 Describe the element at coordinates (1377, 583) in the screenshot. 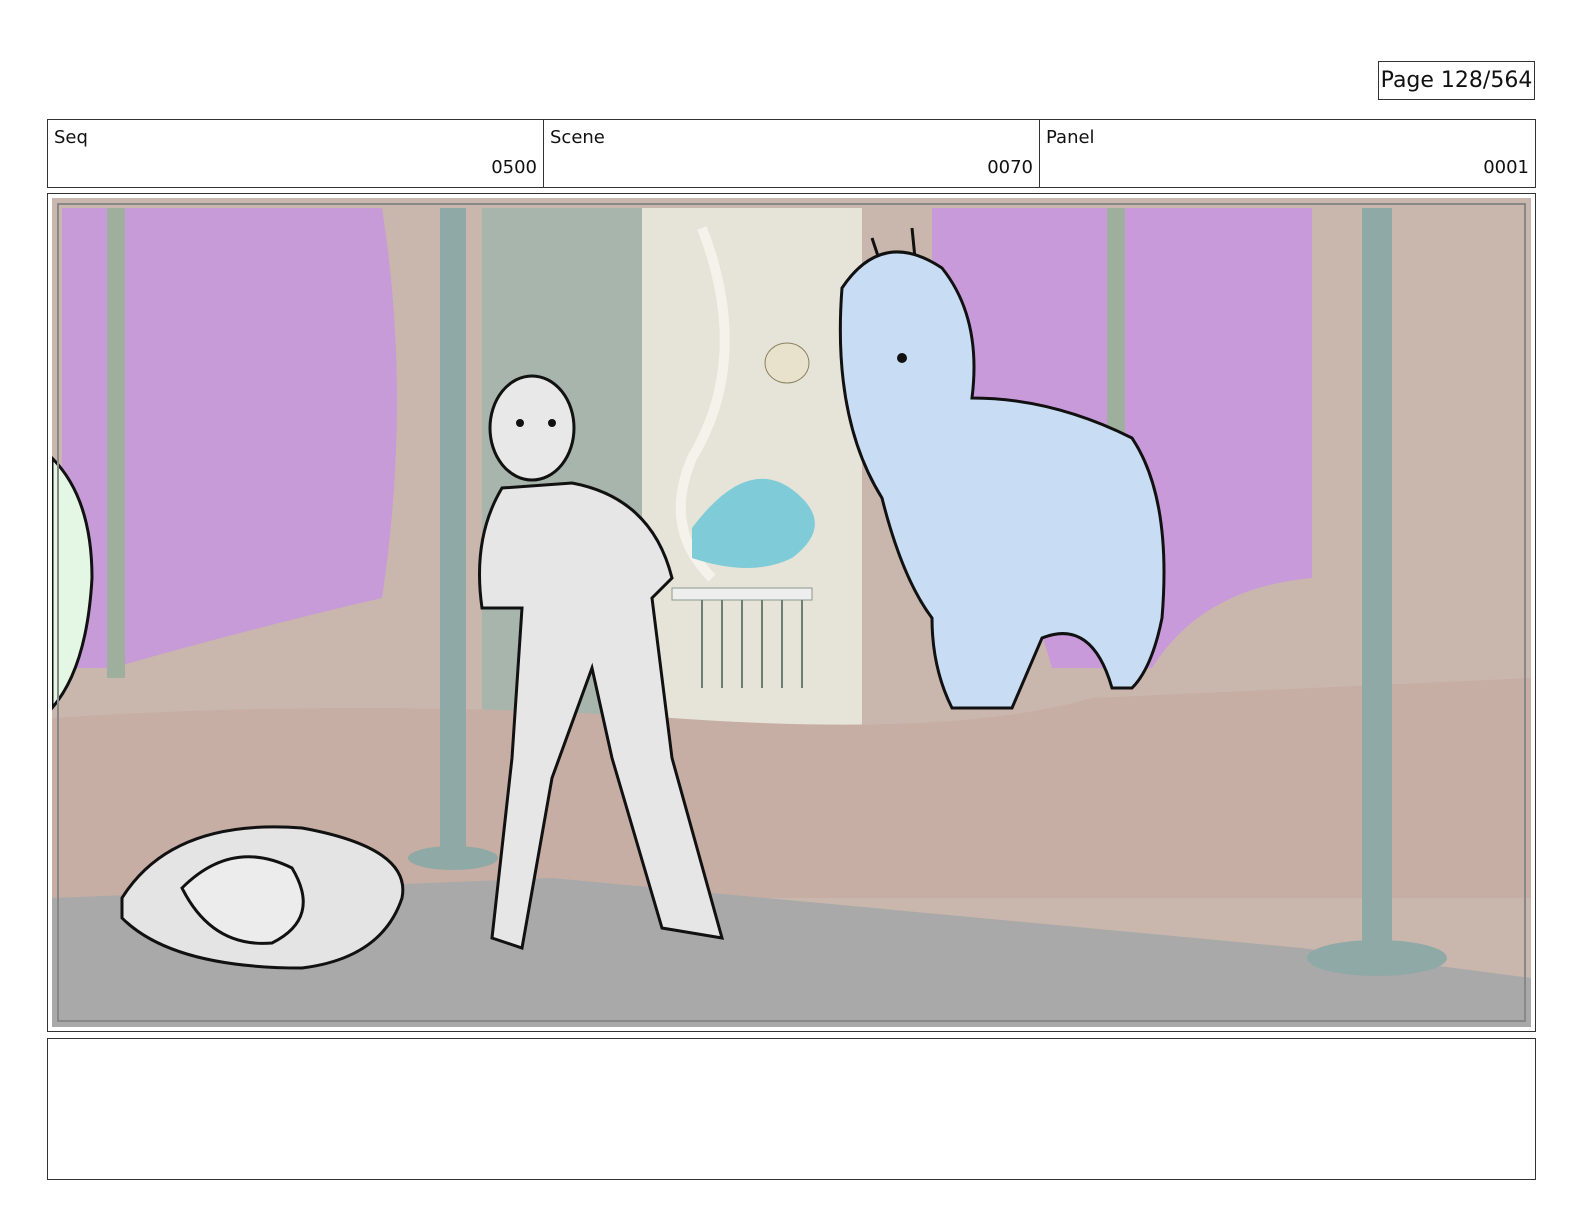

I see `pillar-right` at that location.